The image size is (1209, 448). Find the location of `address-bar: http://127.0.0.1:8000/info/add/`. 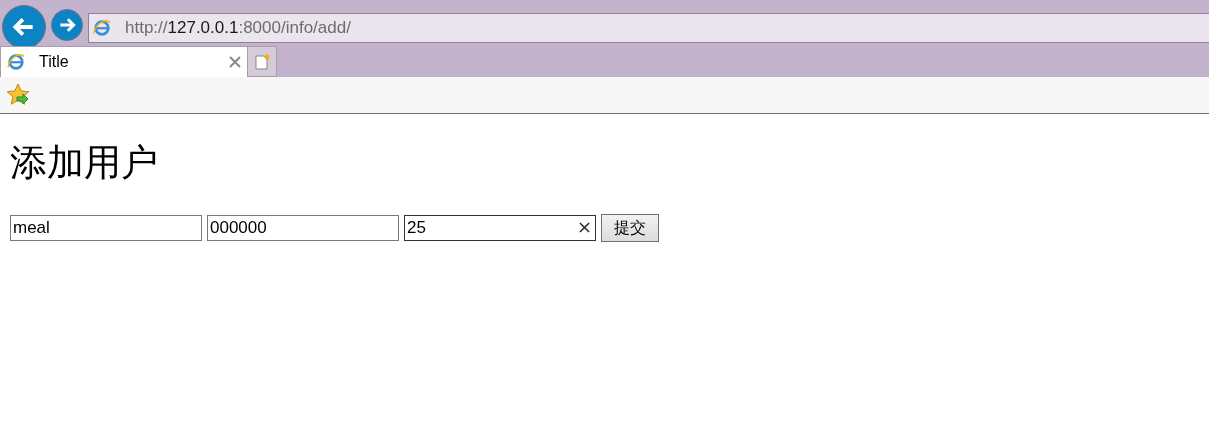

address-bar: http://127.0.0.1:8000/info/add/ is located at coordinates (648, 27).